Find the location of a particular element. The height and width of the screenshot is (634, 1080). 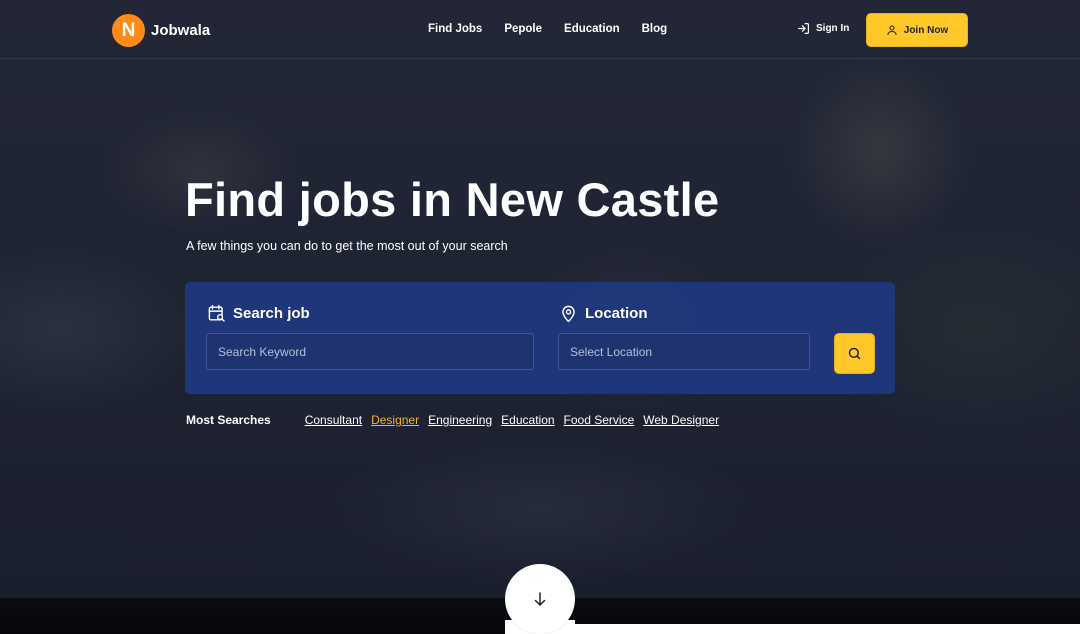

logo: N Jobwala is located at coordinates (161, 30).